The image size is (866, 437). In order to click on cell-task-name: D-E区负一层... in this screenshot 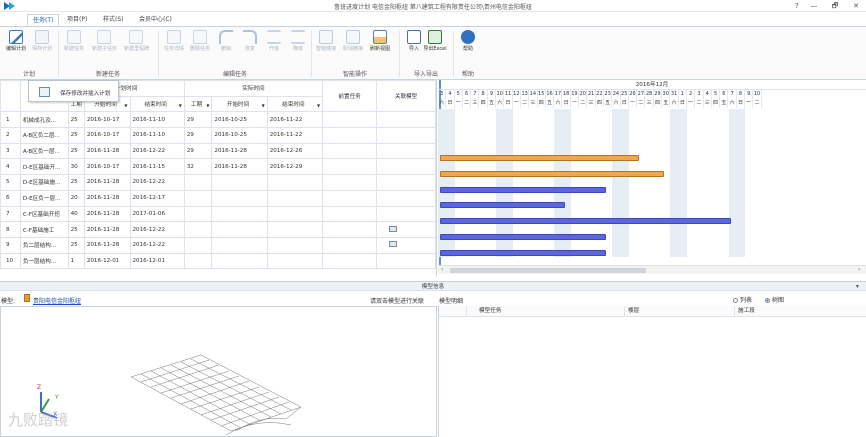, I will do `click(44, 198)`.